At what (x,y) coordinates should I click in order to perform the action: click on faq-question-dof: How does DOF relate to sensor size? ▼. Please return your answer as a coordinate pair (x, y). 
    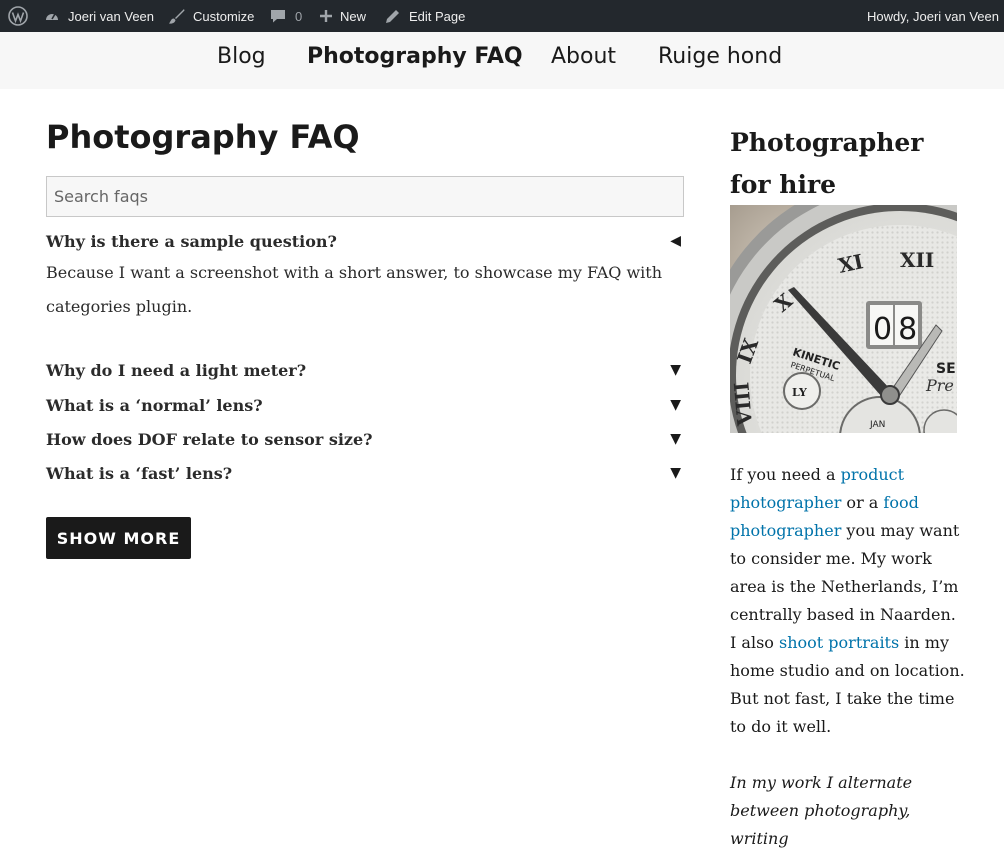
    Looking at the image, I should click on (365, 443).